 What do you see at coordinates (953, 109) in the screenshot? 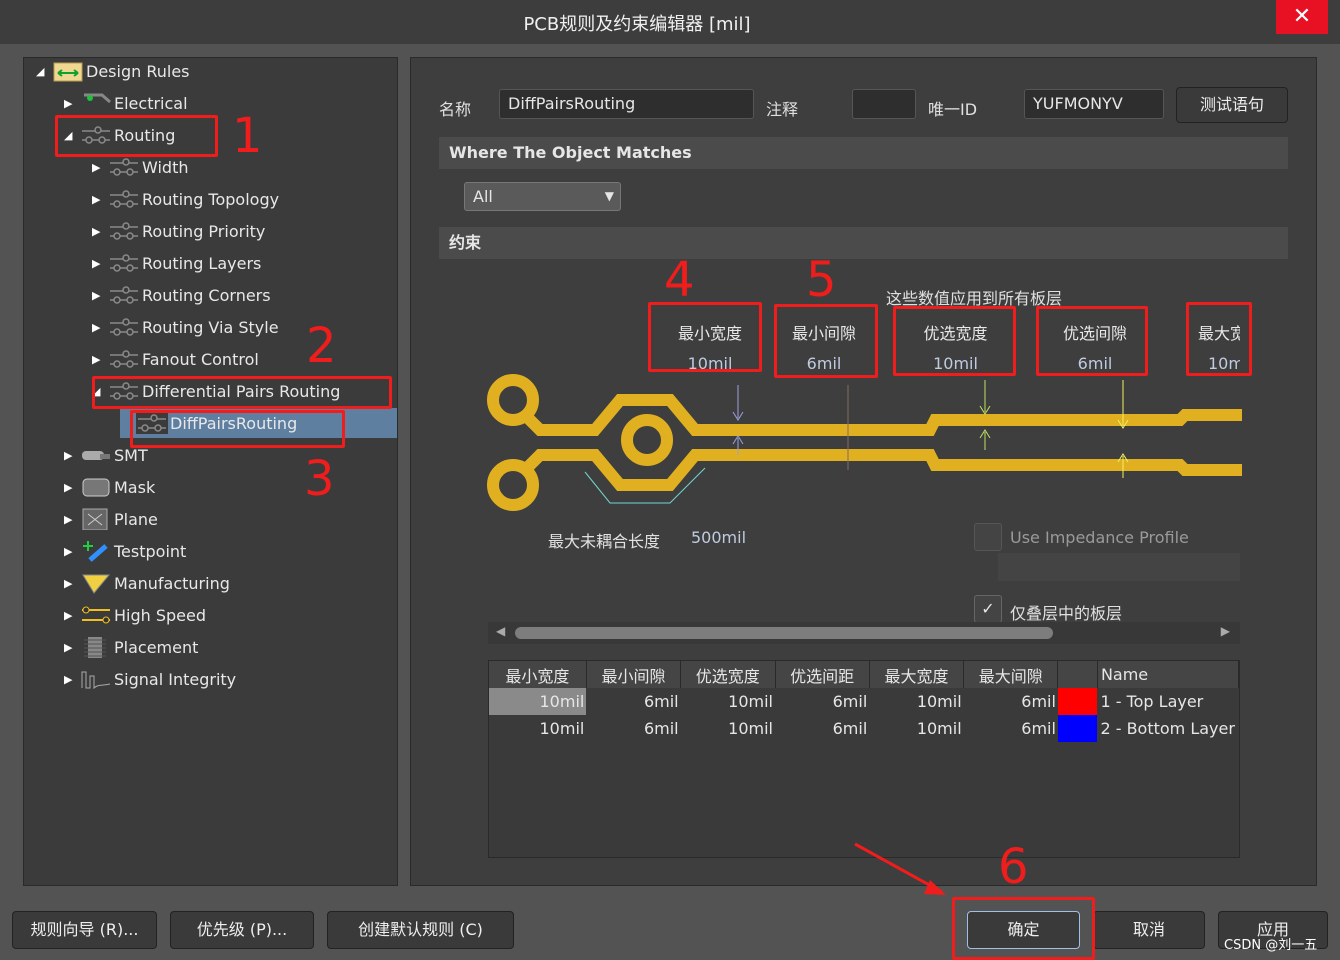
I see `uid-label: 唯一ID` at bounding box center [953, 109].